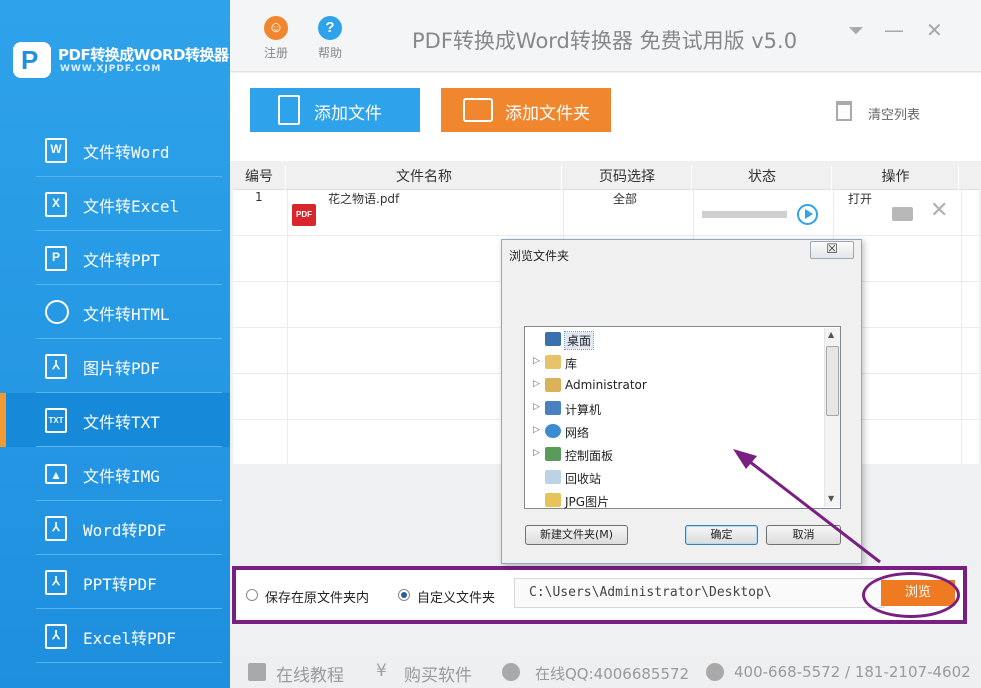 The width and height of the screenshot is (981, 688). What do you see at coordinates (744, 214) in the screenshot?
I see `progress-bar` at bounding box center [744, 214].